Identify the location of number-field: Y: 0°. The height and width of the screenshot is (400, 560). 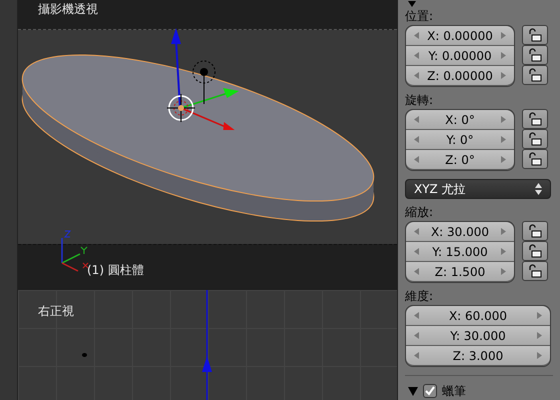
(460, 140).